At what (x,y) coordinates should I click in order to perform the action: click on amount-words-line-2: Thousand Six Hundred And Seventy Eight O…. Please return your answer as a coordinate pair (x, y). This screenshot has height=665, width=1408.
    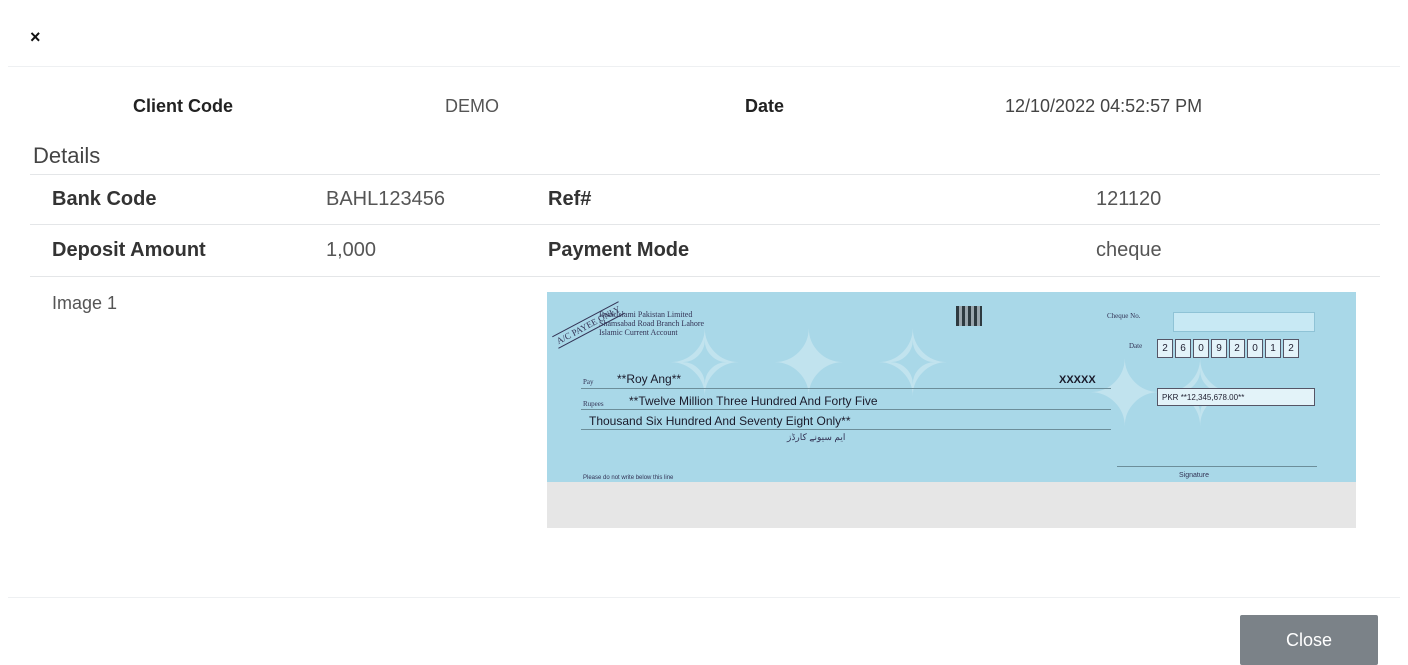
    Looking at the image, I should click on (720, 421).